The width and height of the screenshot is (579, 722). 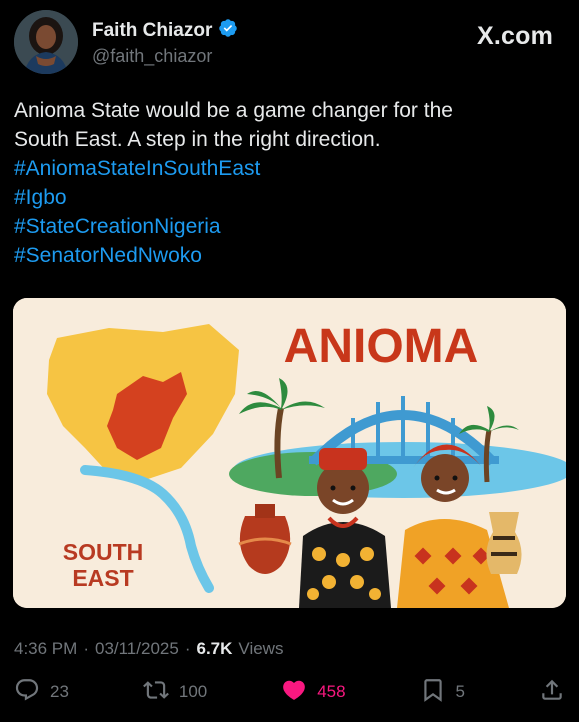 I want to click on author-name-row: Faith Chiazor, so click(x=165, y=30).